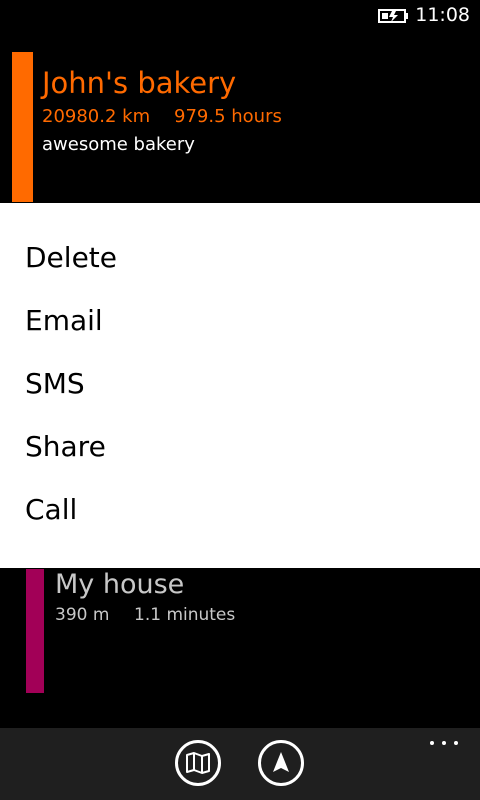 Image resolution: width=480 pixels, height=800 pixels. I want to click on list-item-title: My house, so click(120, 584).